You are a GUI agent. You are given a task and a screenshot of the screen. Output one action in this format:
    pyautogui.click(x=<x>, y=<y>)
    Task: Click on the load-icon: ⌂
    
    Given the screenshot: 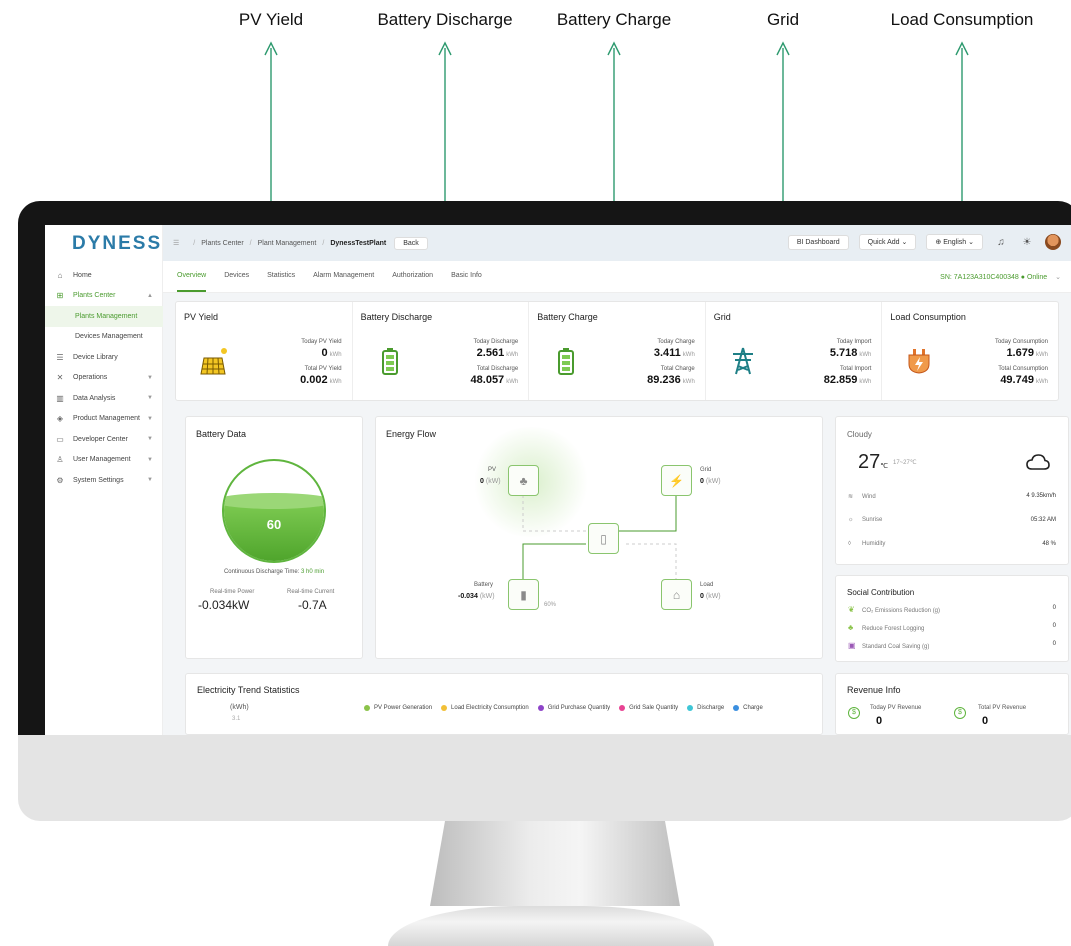 What is the action you would take?
    pyautogui.click(x=676, y=594)
    